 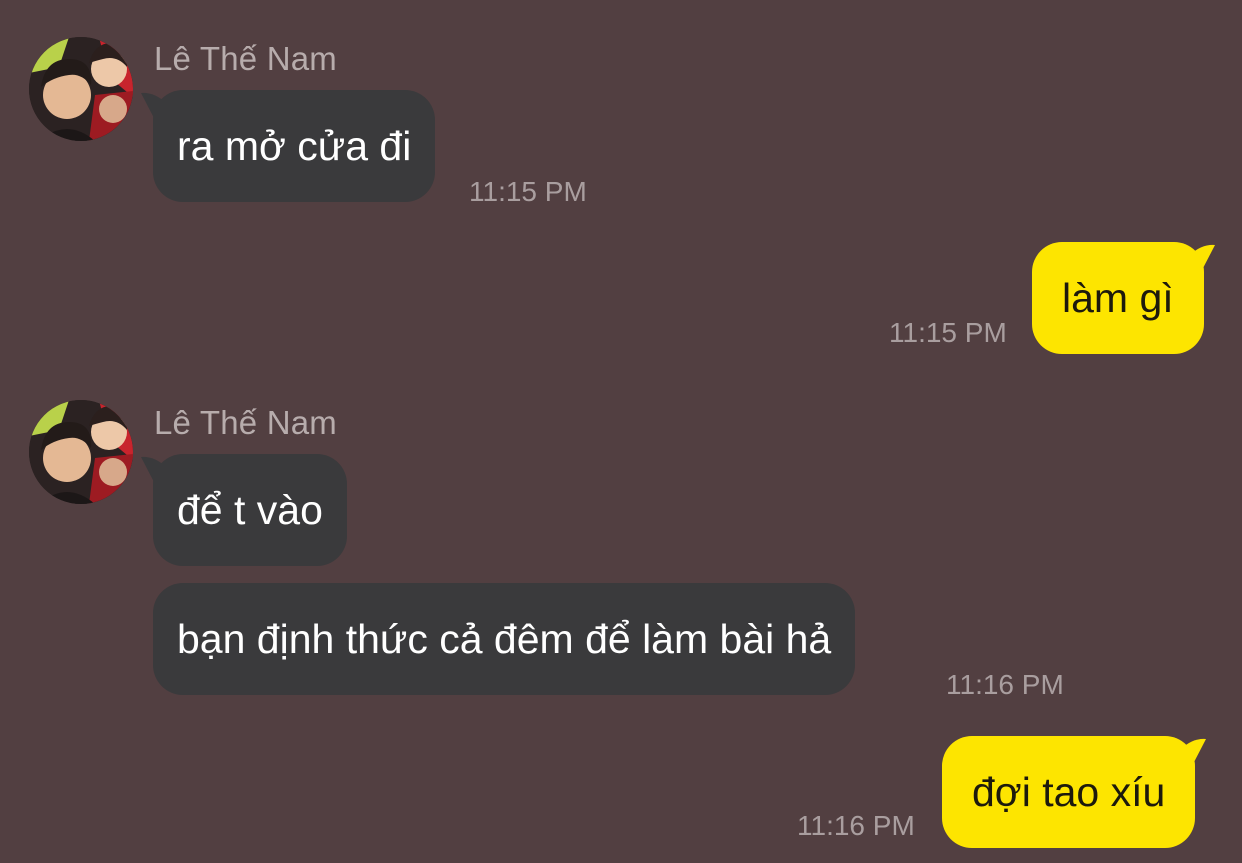 I want to click on message-text: làm gì, so click(x=1118, y=297).